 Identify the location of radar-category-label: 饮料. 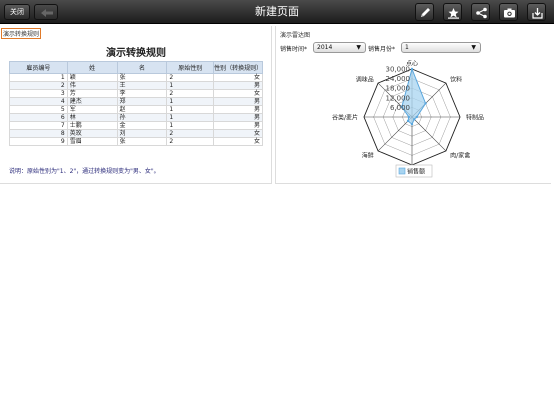
(456, 79).